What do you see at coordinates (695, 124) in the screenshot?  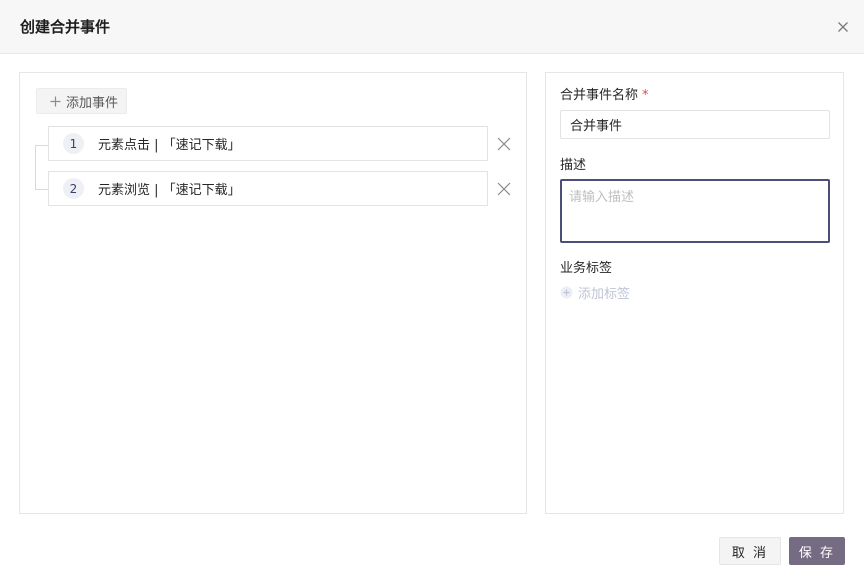 I see `event-name-input` at bounding box center [695, 124].